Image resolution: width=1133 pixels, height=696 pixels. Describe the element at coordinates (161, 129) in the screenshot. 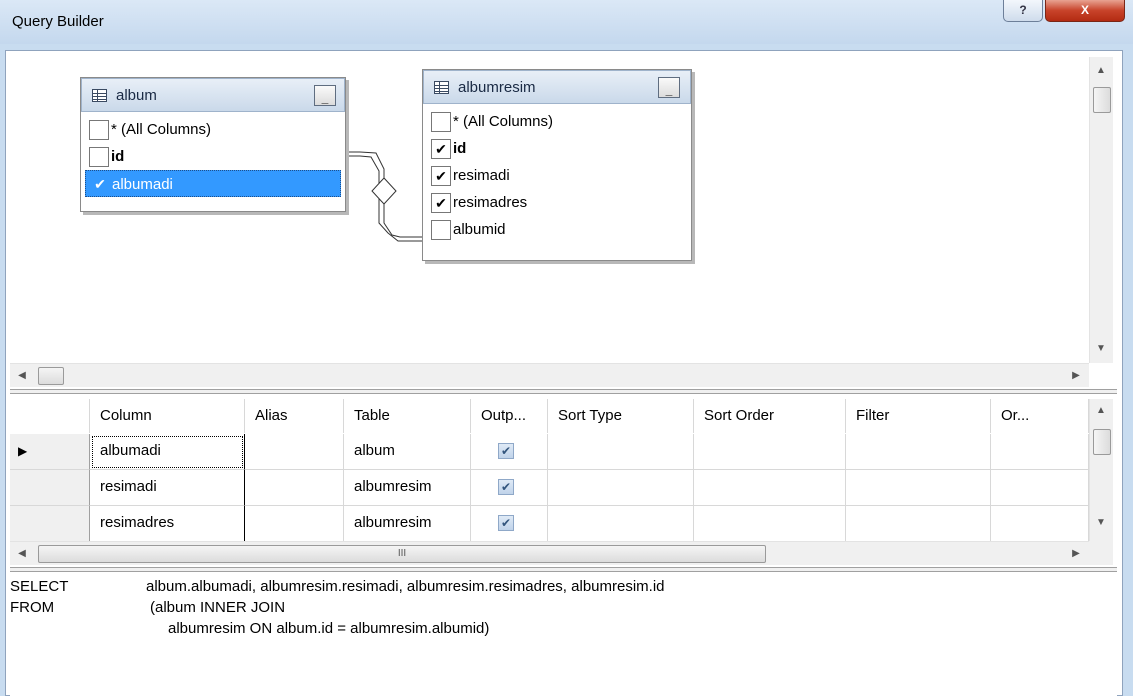

I see `column-label: * (All Columns)` at that location.